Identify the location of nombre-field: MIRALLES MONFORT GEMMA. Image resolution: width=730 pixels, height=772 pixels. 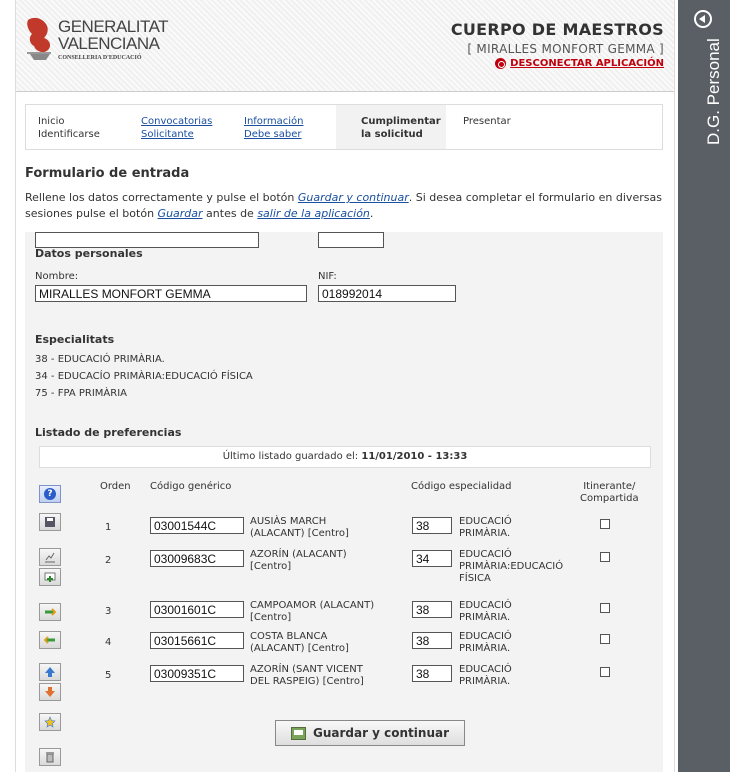
(171, 293).